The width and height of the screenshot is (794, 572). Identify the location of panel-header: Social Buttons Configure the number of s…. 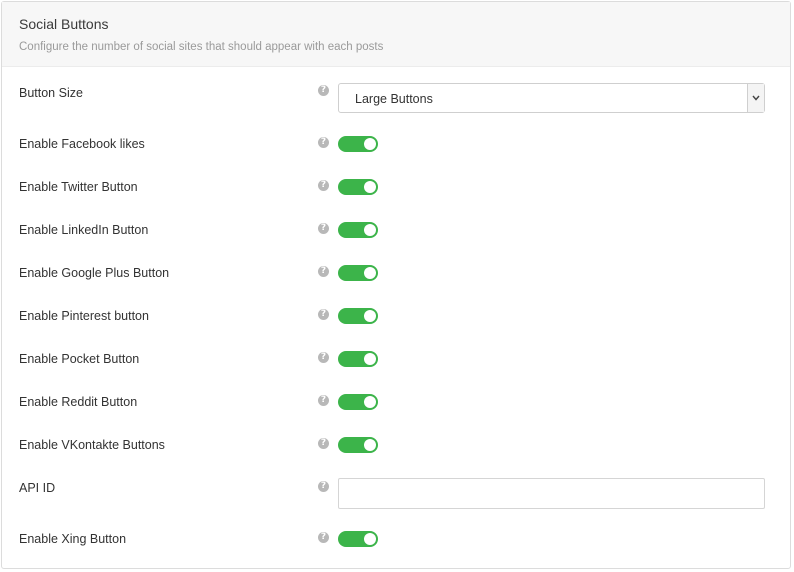
(396, 34).